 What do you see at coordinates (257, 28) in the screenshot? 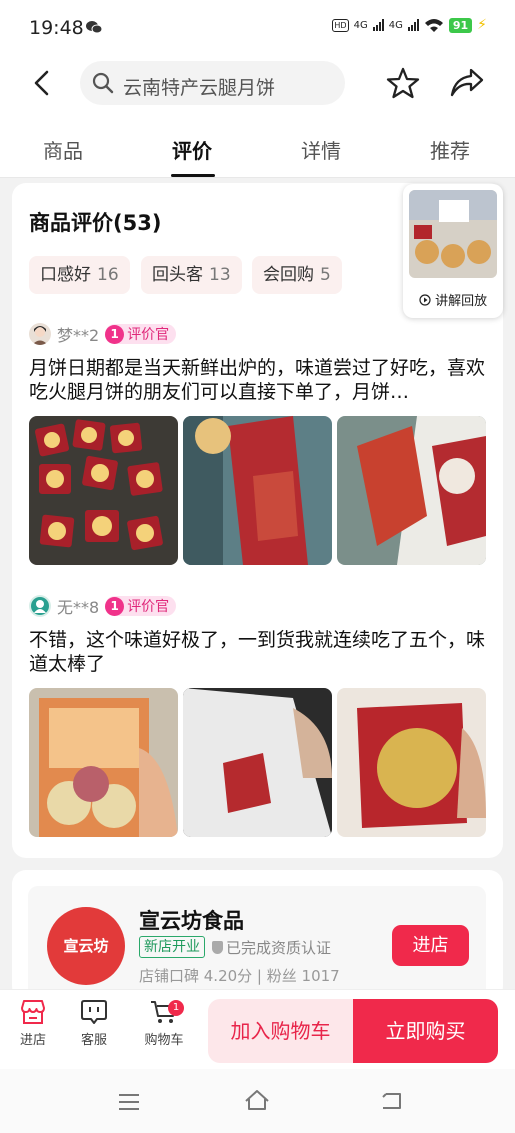
I see `status-bar: 19:48 HD 4G 4G 91 ⚡` at bounding box center [257, 28].